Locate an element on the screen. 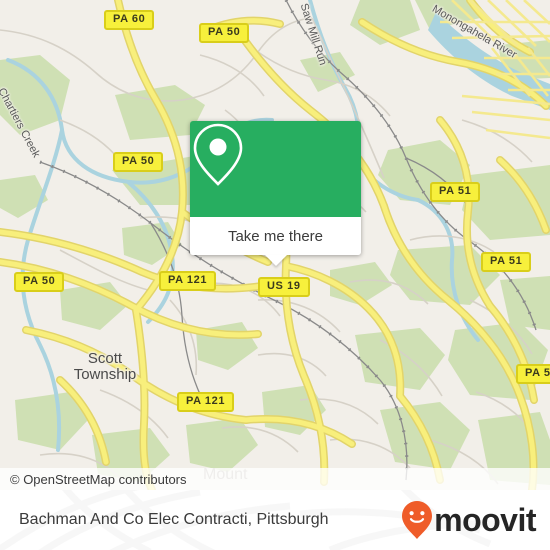  attribution-bar: © OpenStreetMap contributors is located at coordinates (275, 479).